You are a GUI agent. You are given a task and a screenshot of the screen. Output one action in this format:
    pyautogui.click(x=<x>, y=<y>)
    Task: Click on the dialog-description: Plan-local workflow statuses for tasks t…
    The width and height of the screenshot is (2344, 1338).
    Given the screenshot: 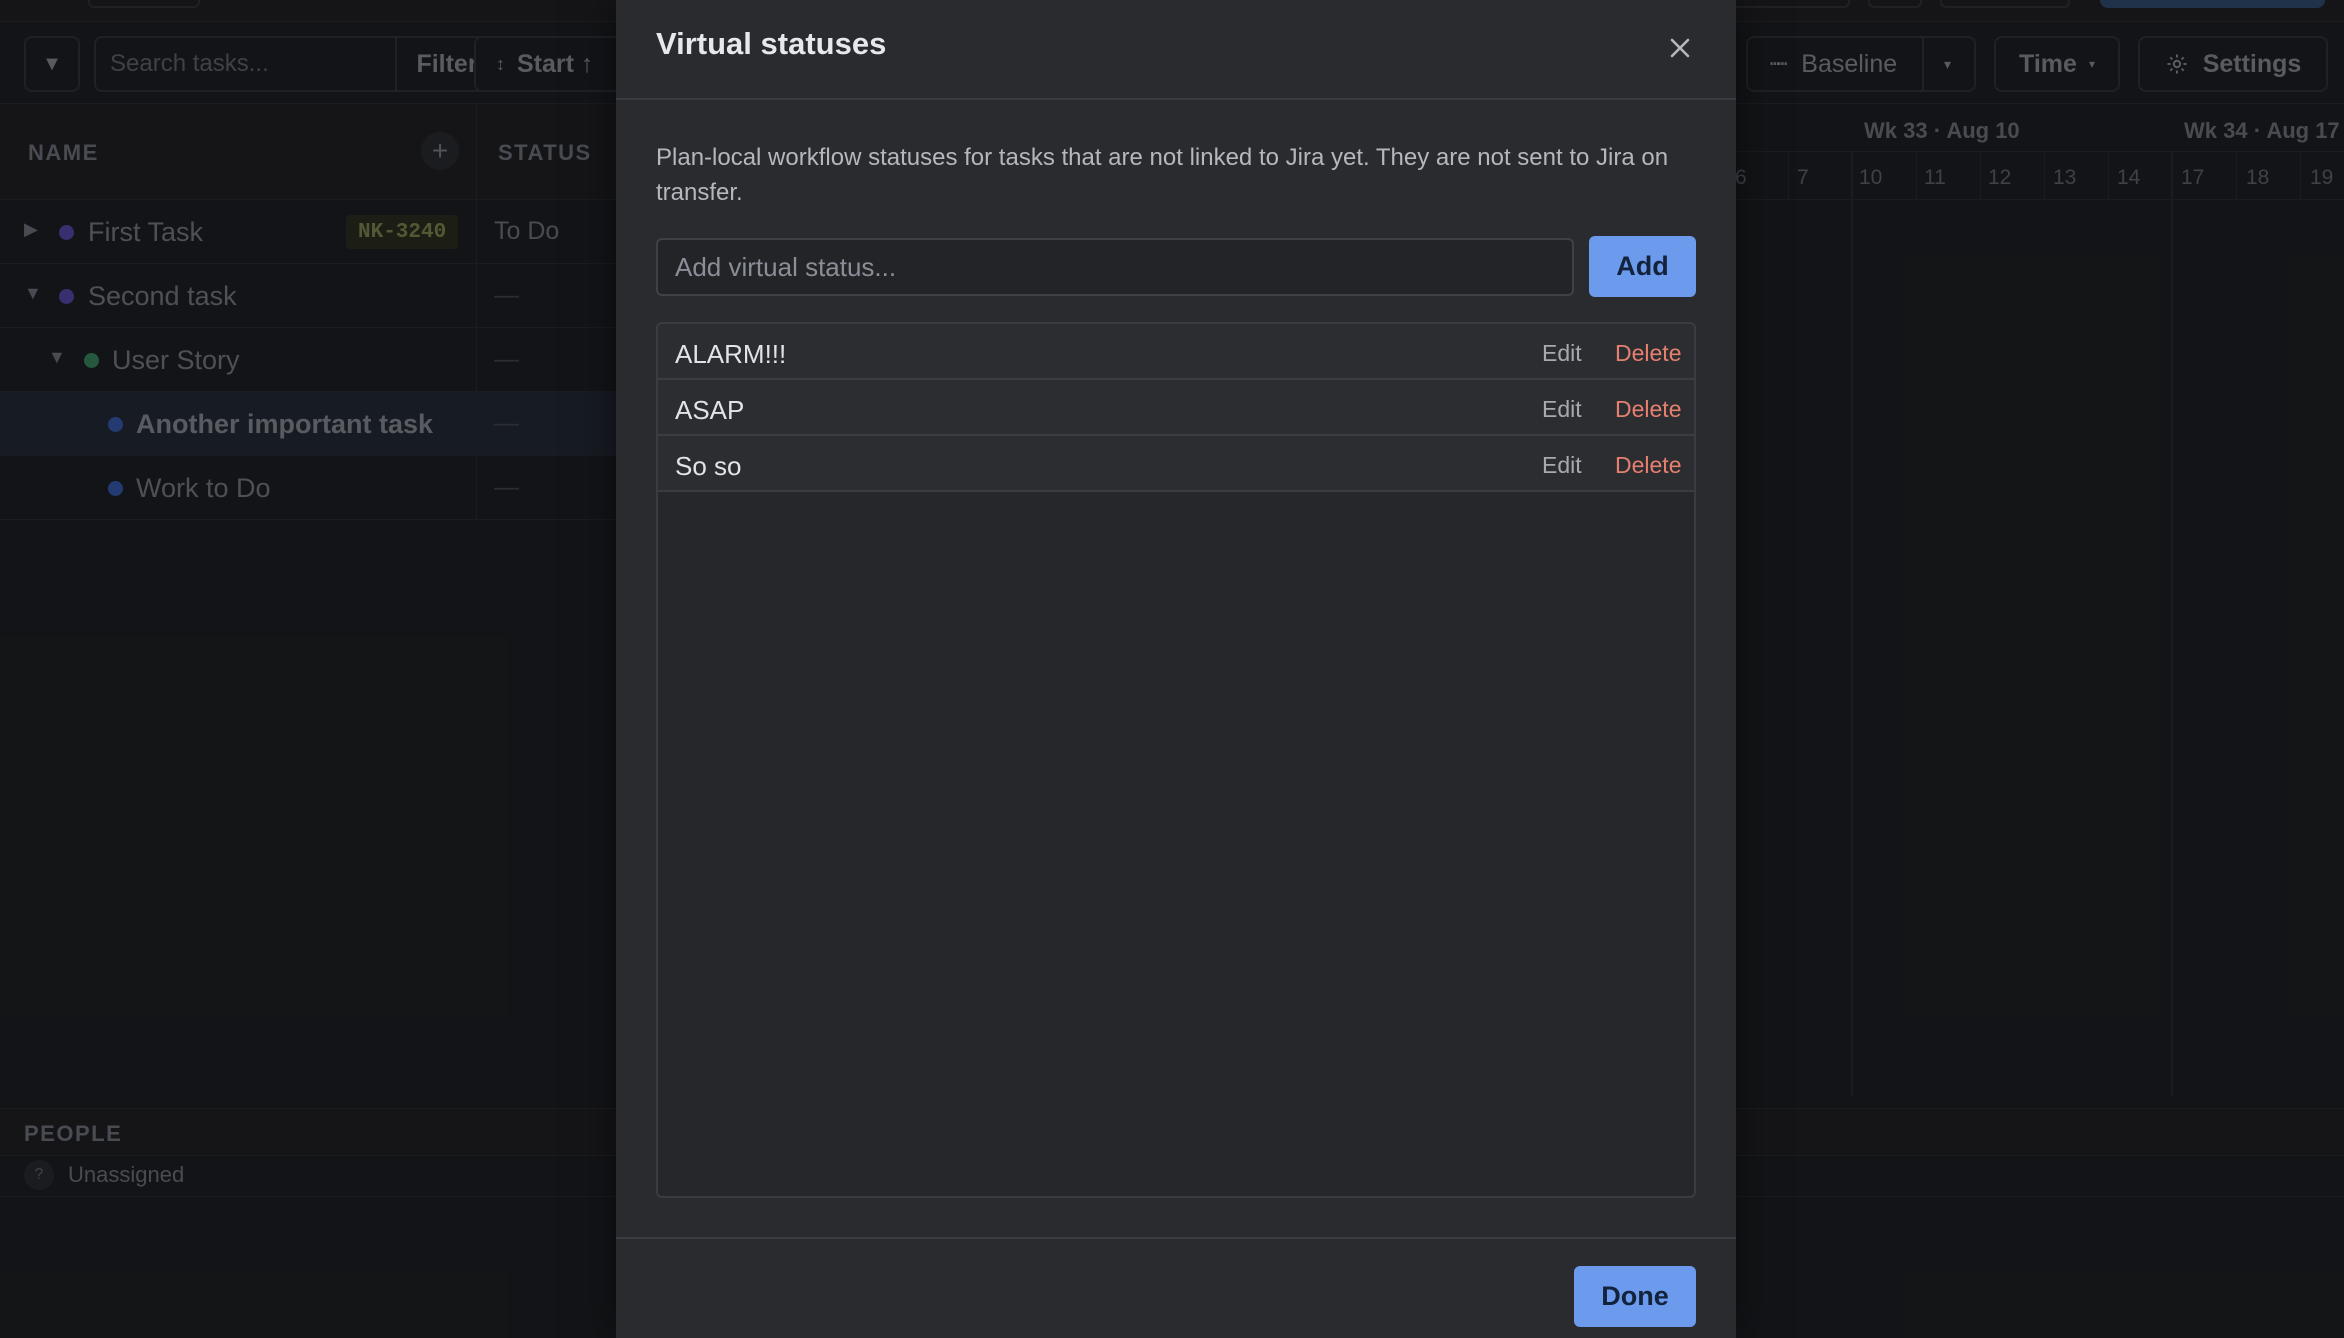 What is the action you would take?
    pyautogui.click(x=1162, y=175)
    